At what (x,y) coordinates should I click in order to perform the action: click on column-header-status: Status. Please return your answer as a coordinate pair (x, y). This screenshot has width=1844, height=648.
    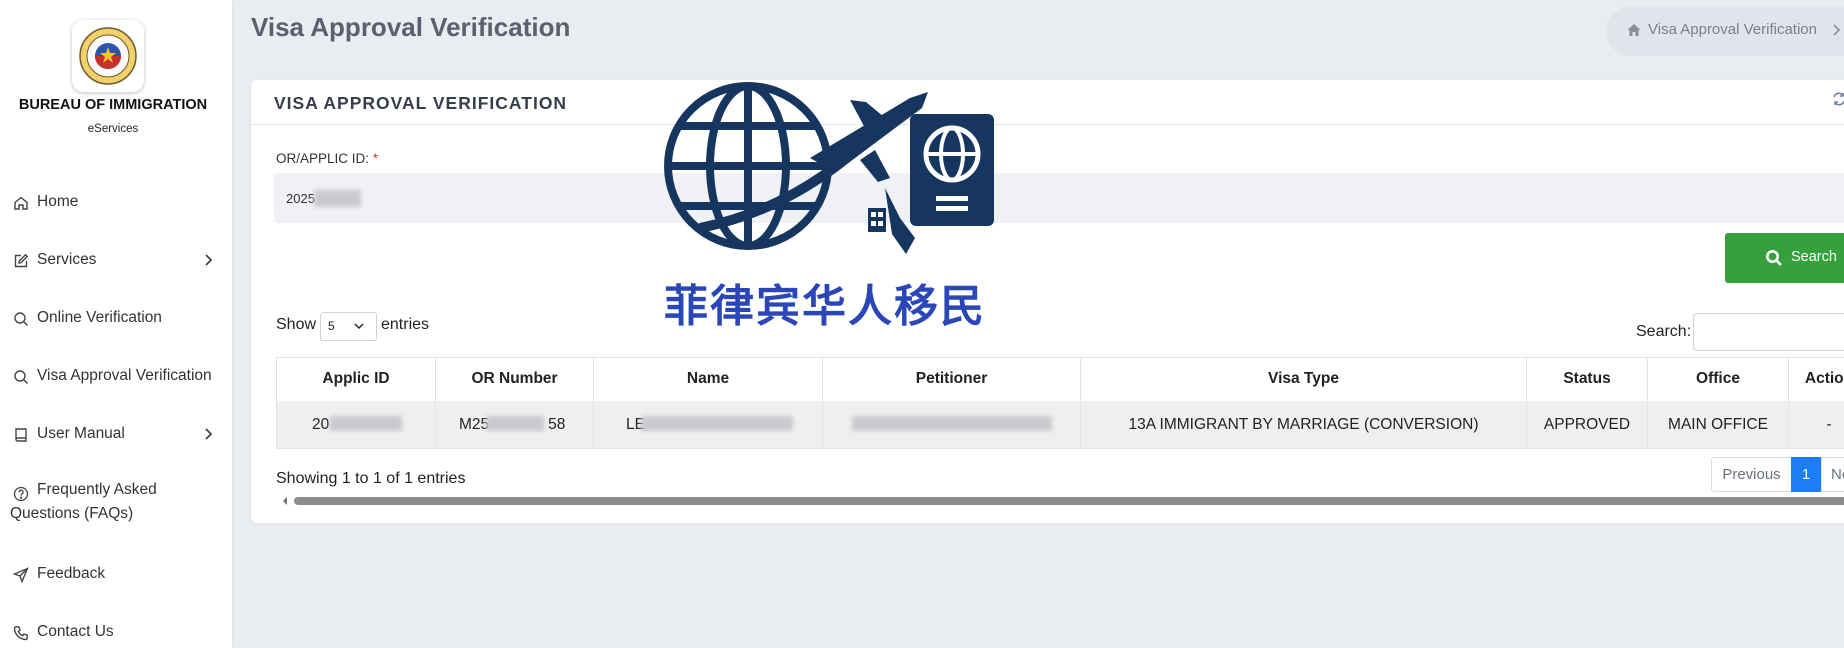
    Looking at the image, I should click on (1587, 379).